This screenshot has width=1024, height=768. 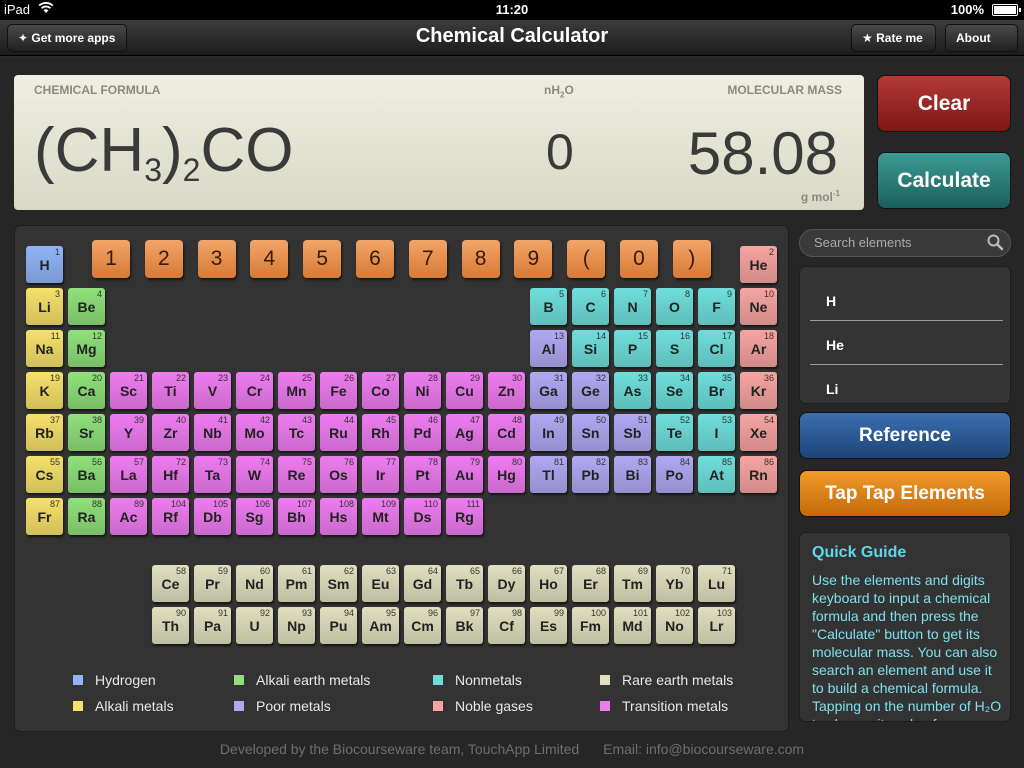 I want to click on element-hf: 72 Hf, so click(x=170, y=474).